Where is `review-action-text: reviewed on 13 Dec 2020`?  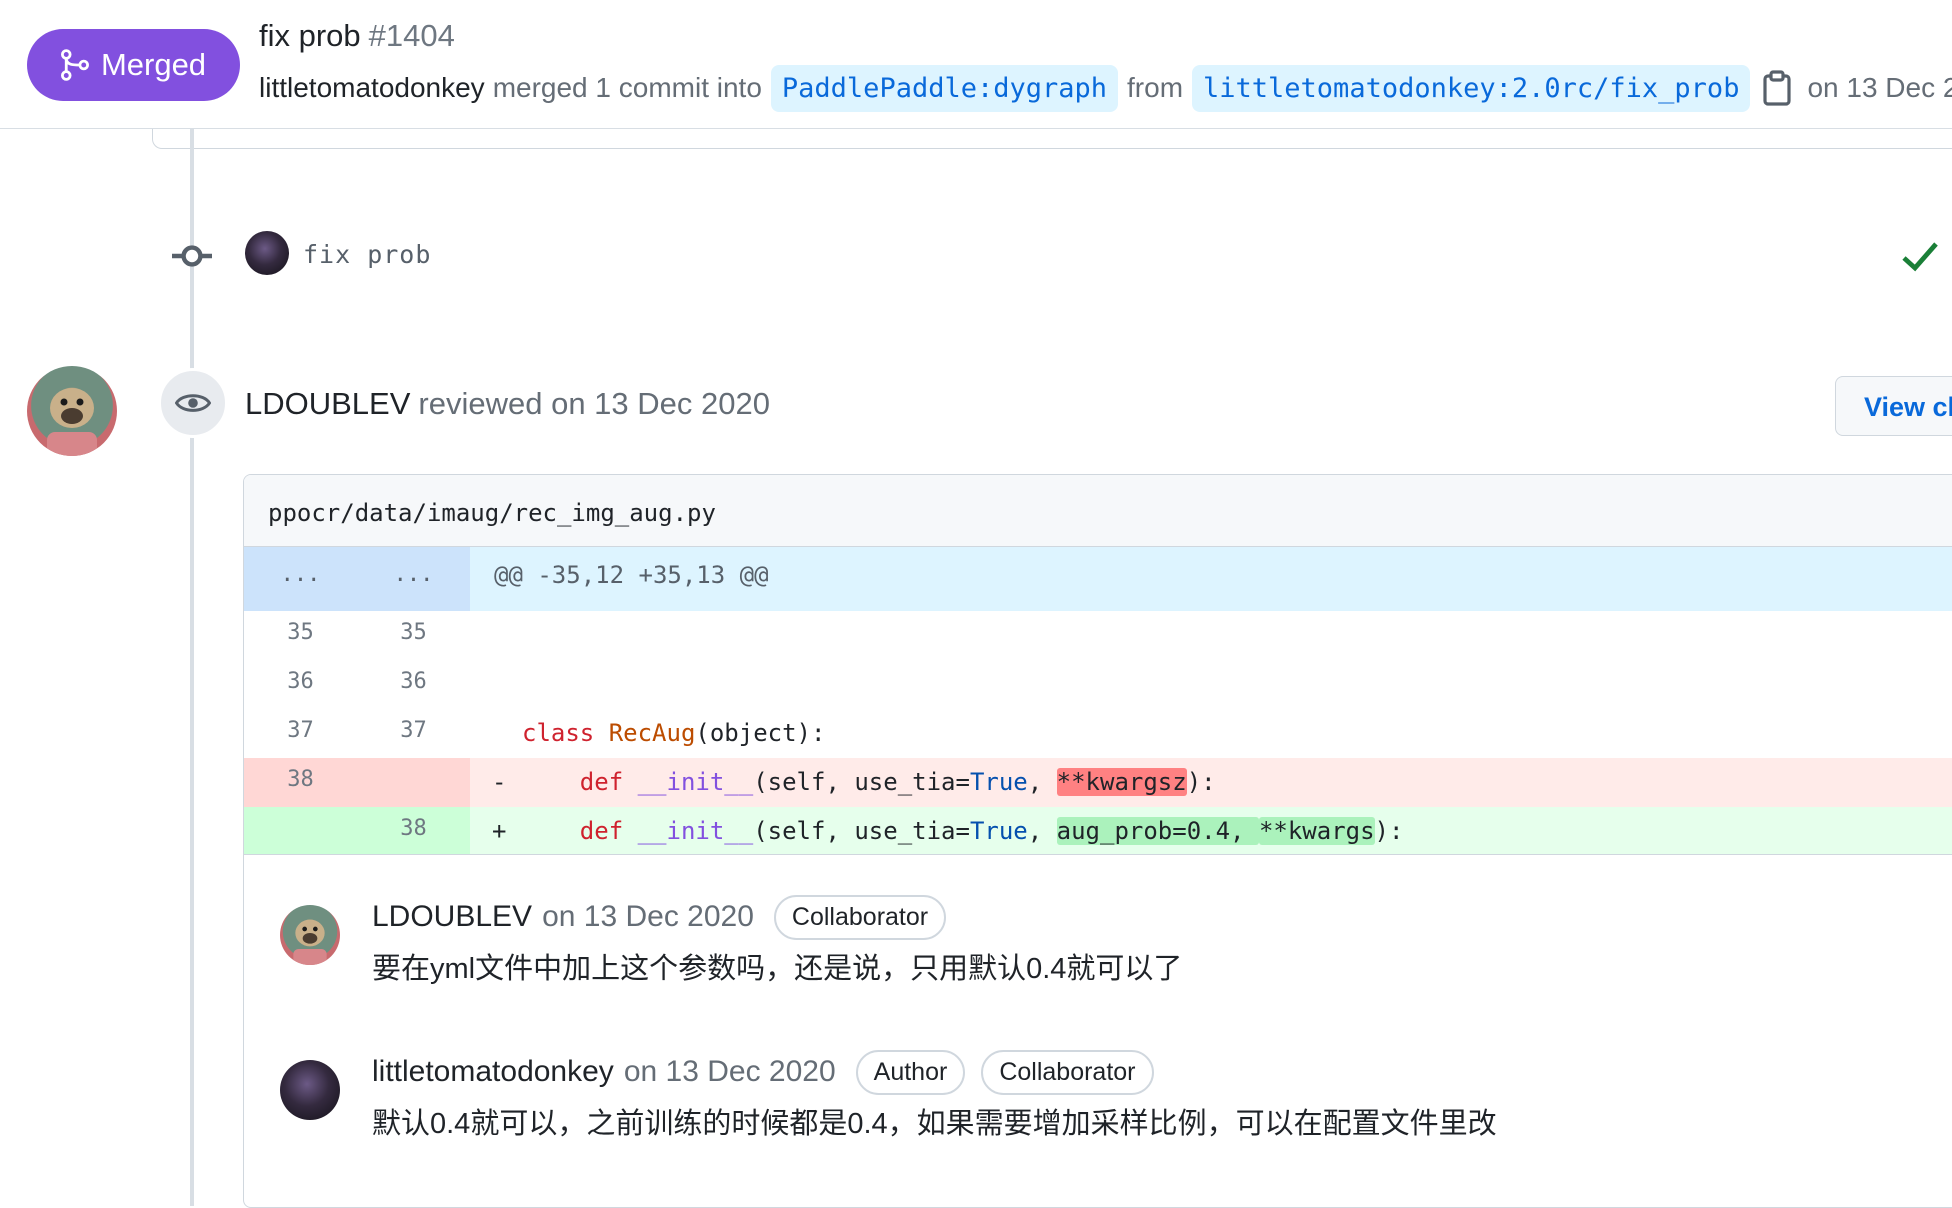
review-action-text: reviewed on 13 Dec 2020 is located at coordinates (594, 403).